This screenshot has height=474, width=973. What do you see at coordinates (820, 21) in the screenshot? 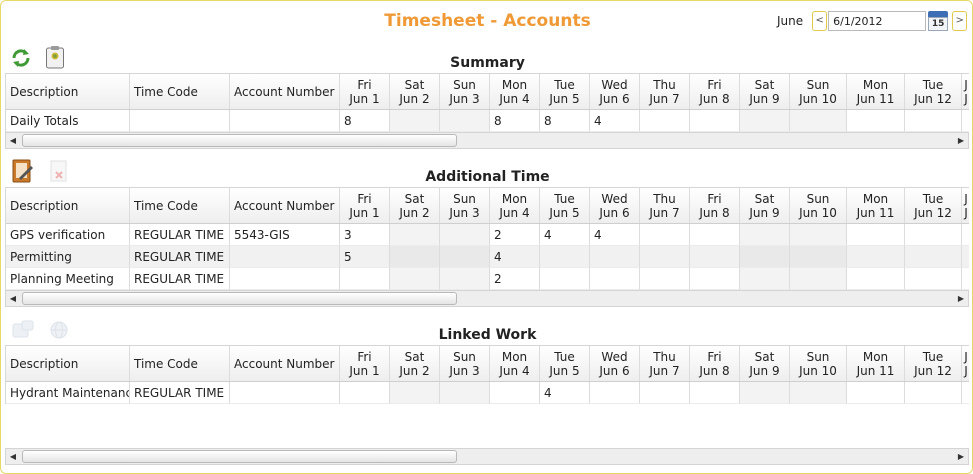
I see `prev-date-button: <` at bounding box center [820, 21].